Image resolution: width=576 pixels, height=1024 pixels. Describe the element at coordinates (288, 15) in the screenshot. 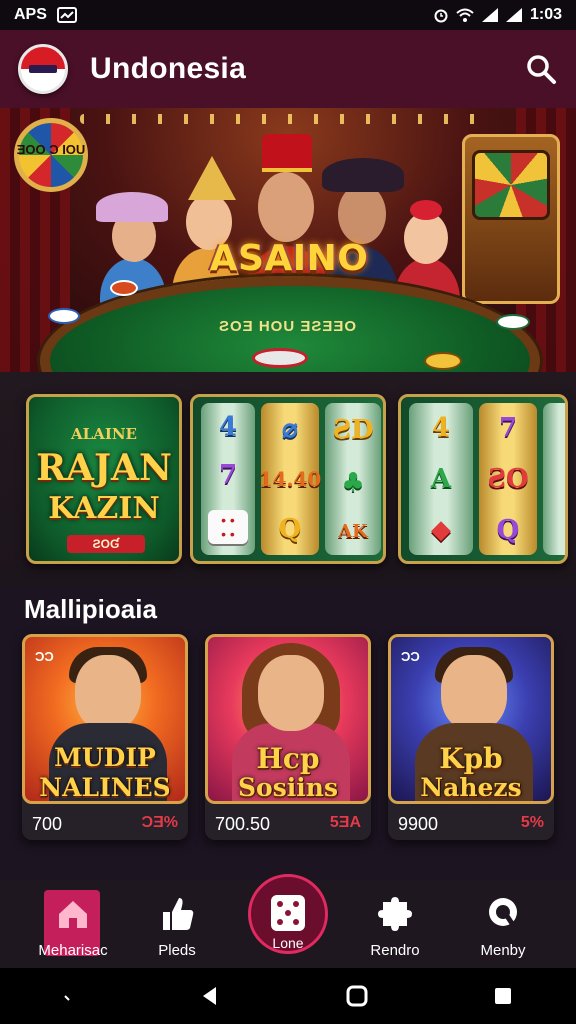

I see `status-bar: APS 1:03` at that location.